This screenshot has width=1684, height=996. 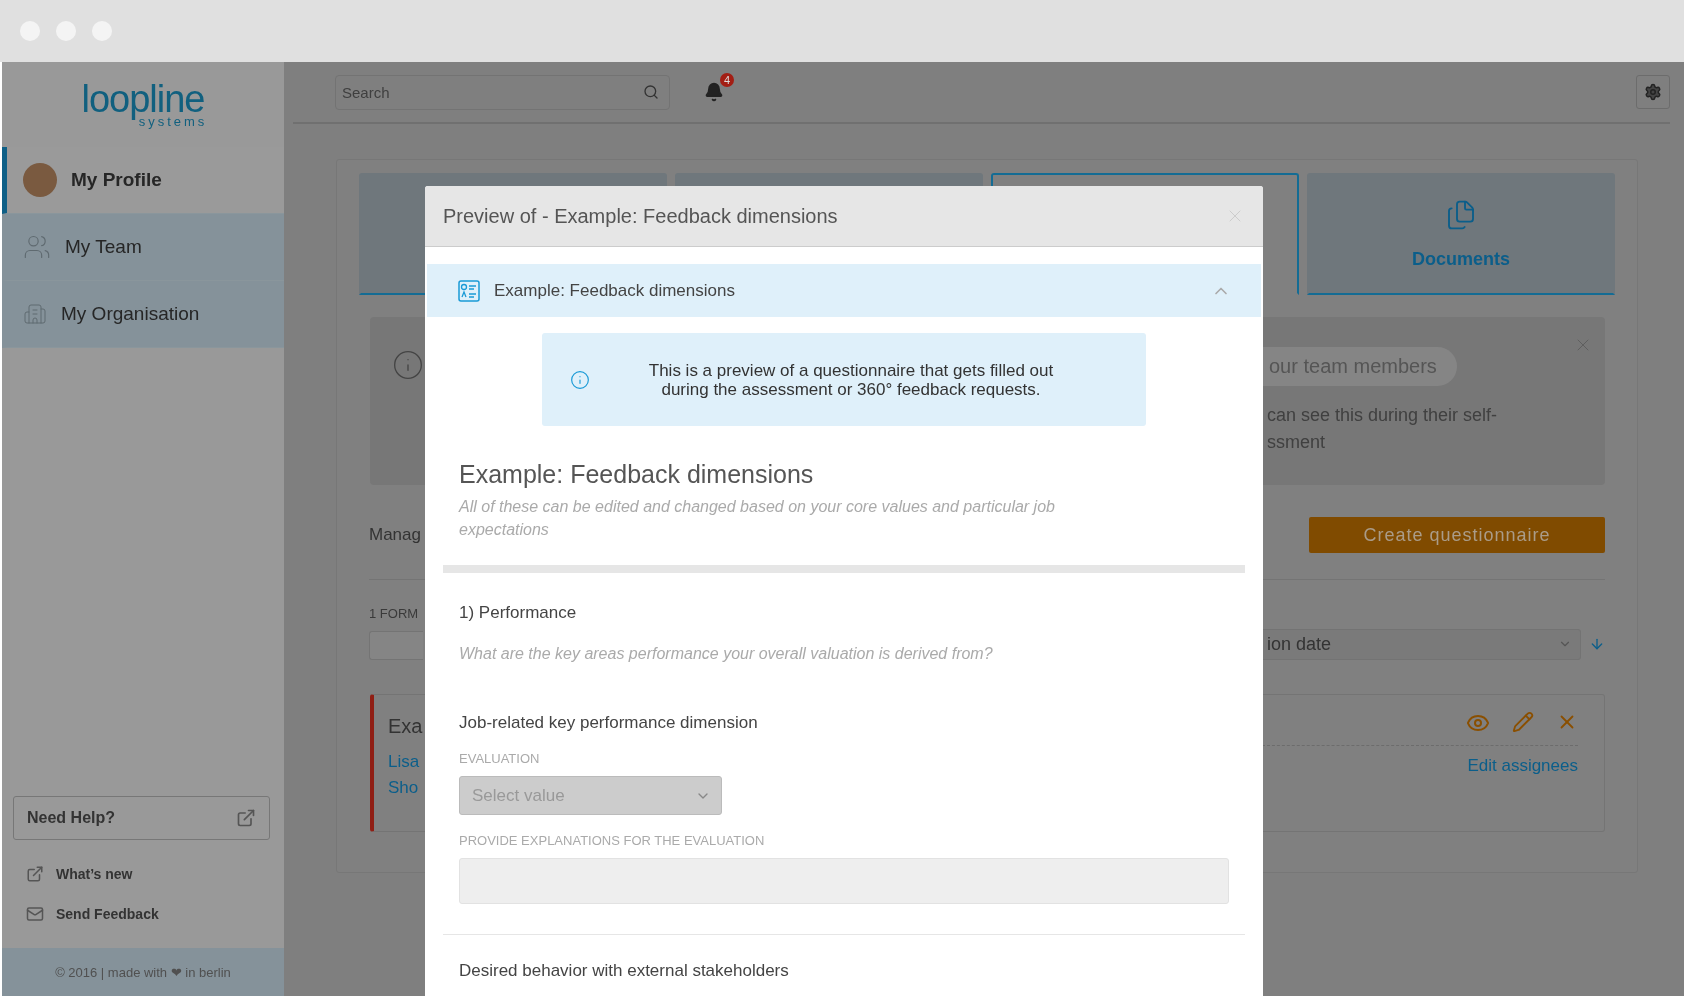 I want to click on questionnaire-heading: Example: Feedback dimensions, so click(x=637, y=474).